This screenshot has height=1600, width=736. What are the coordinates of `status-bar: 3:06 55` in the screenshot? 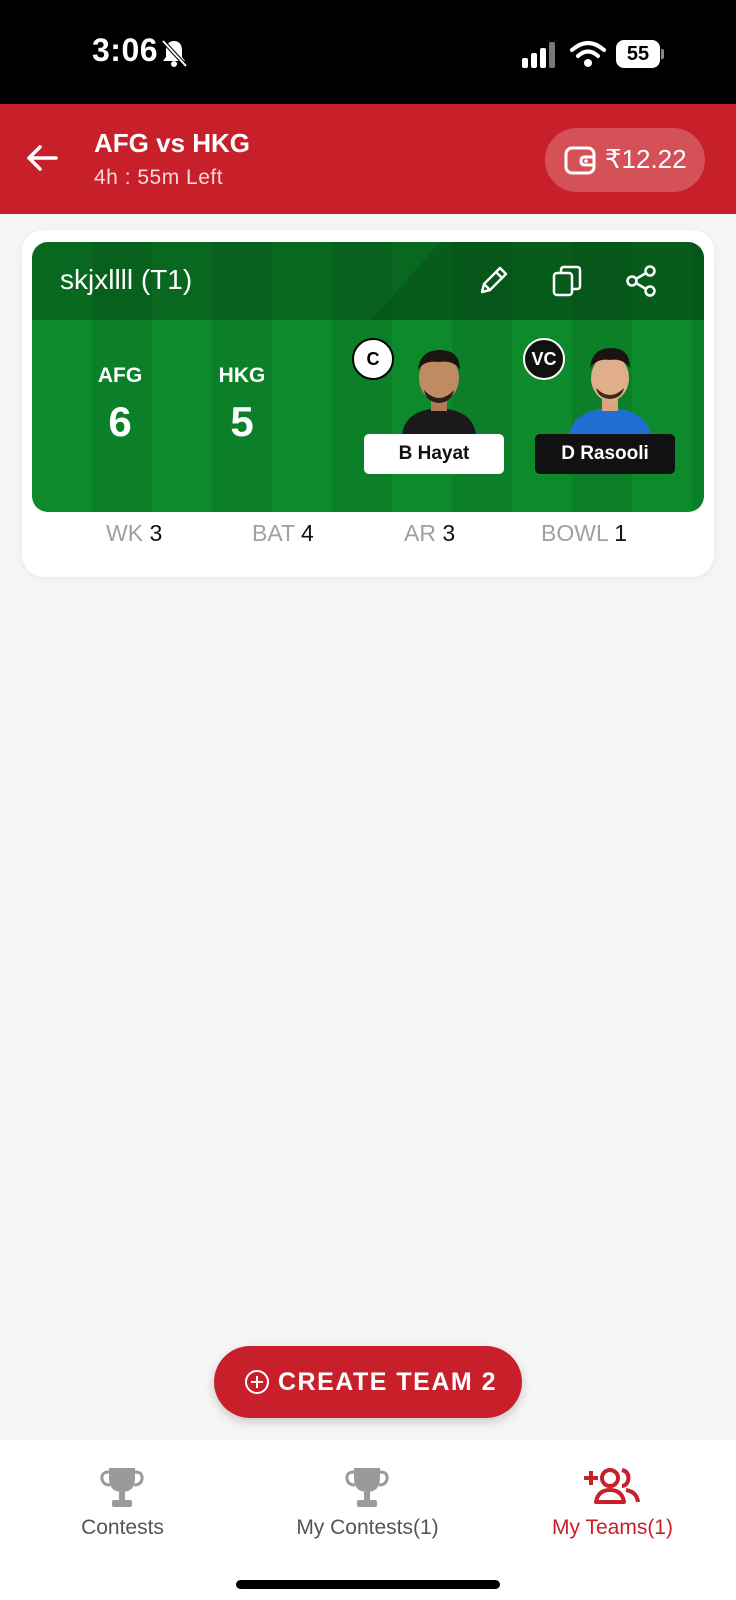 It's located at (368, 52).